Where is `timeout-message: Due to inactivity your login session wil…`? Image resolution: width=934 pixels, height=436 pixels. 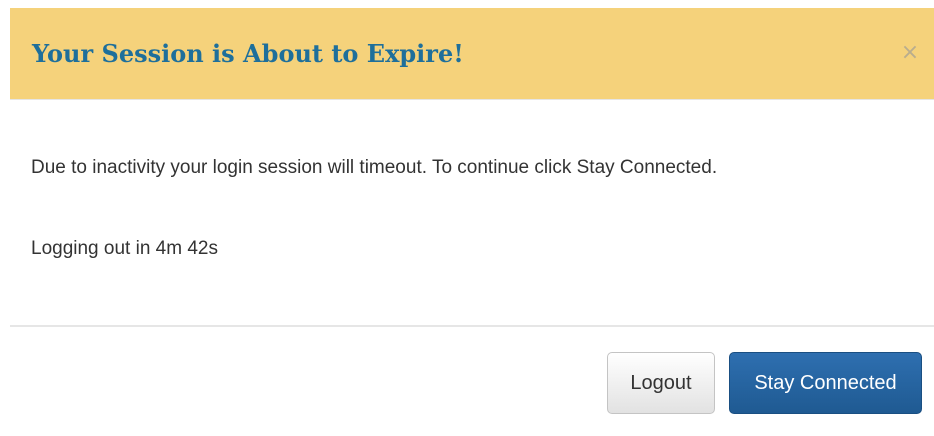
timeout-message: Due to inactivity your login session wil… is located at coordinates (374, 167).